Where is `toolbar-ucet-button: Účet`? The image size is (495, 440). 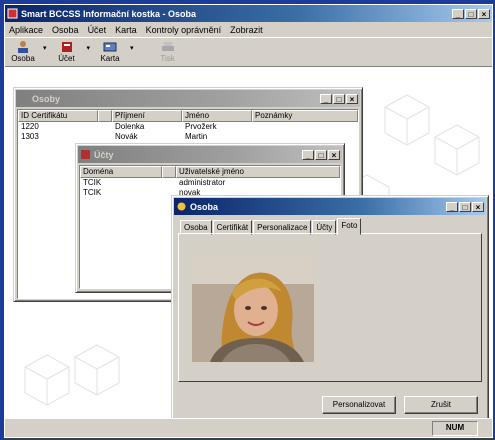
toolbar-ucet-button: Účet is located at coordinates (67, 51).